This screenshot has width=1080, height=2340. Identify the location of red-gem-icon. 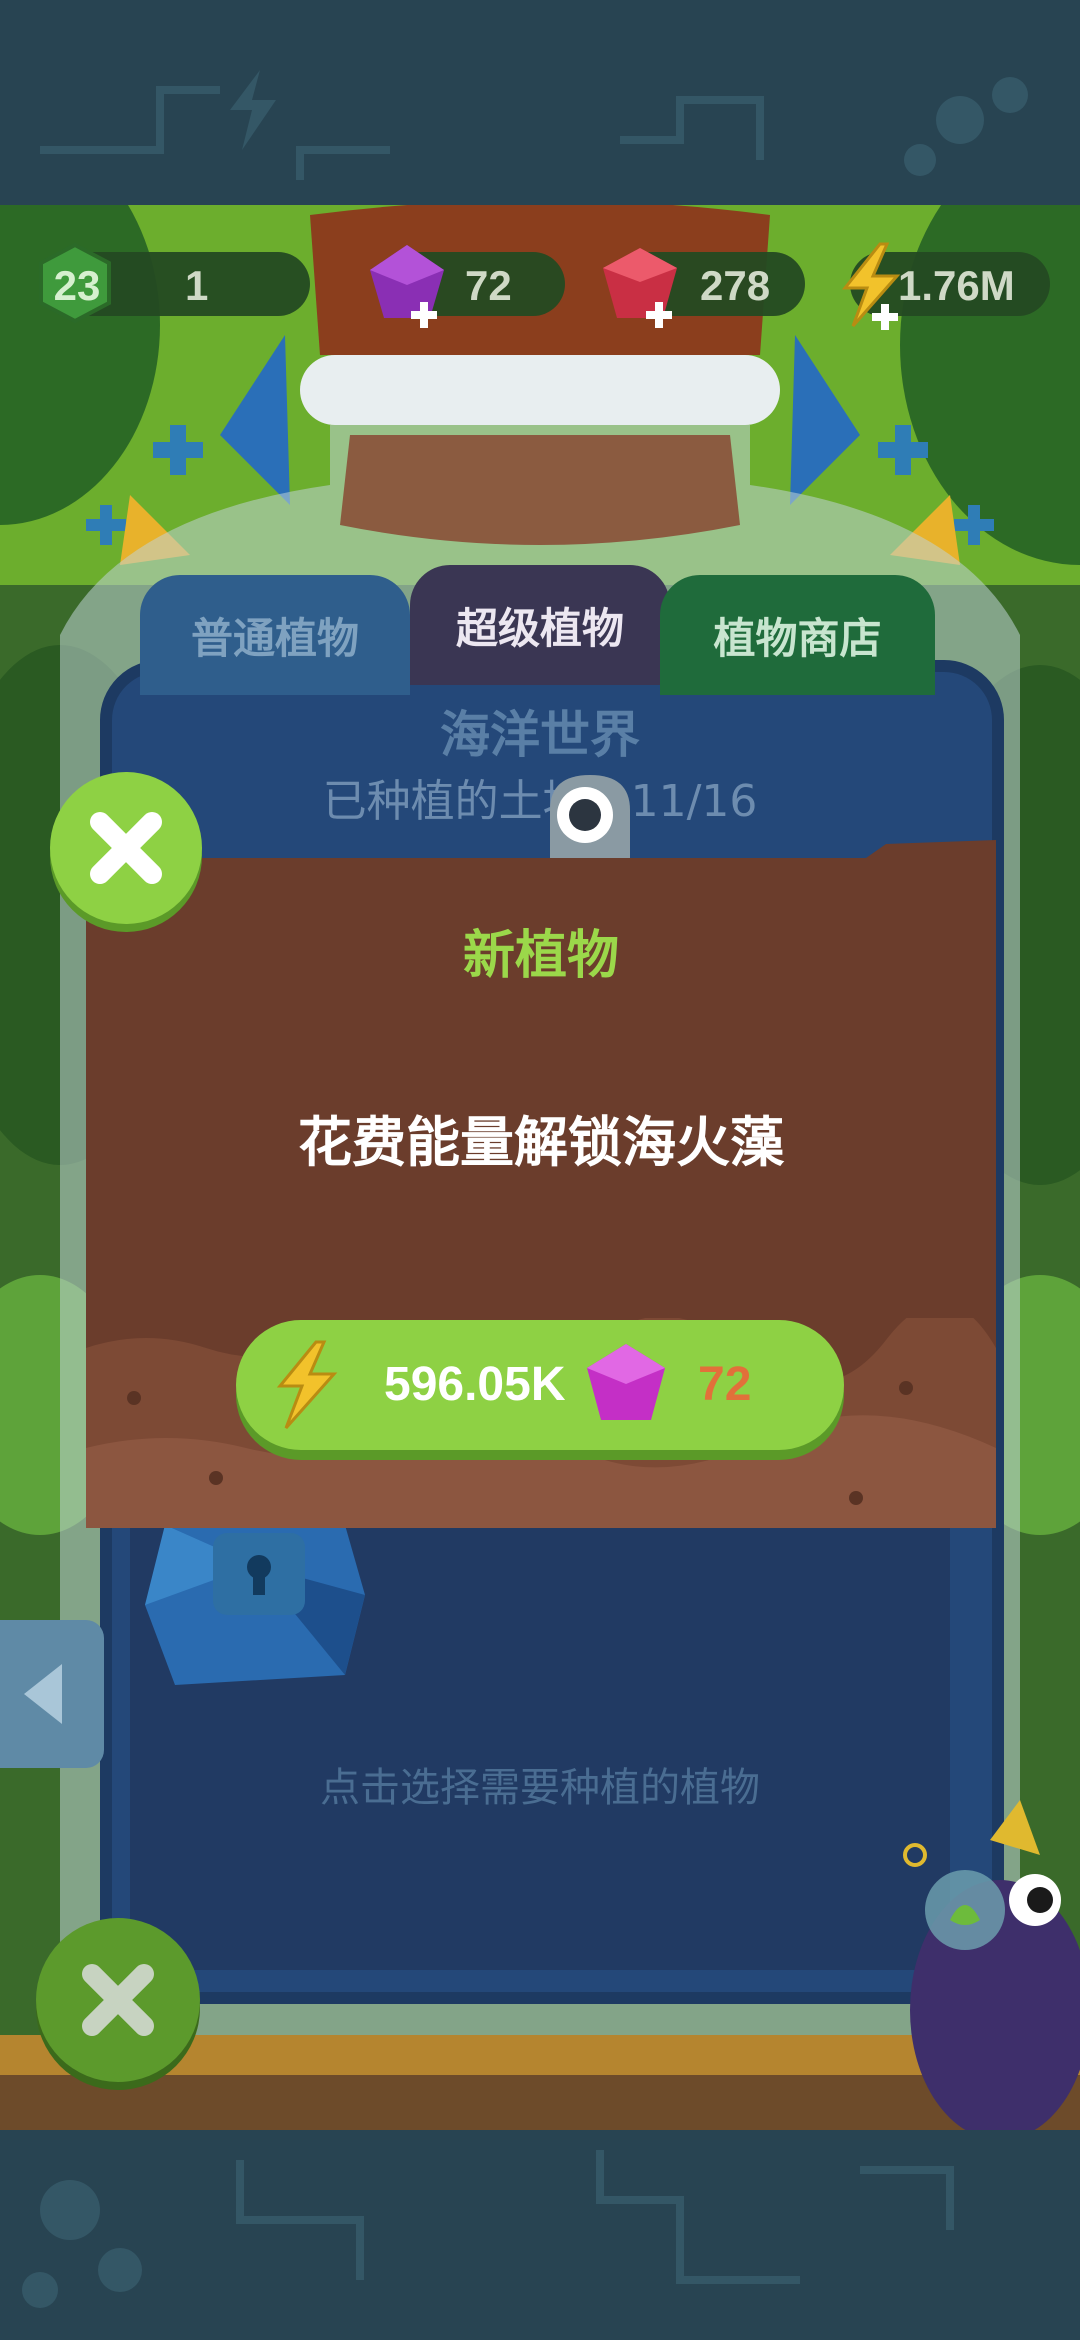
(640, 285).